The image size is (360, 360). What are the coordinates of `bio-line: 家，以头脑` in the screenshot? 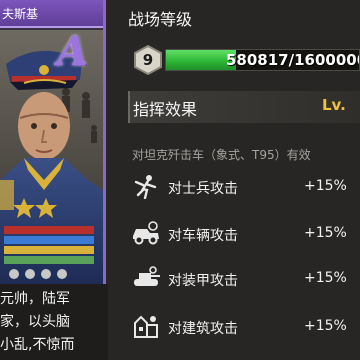 It's located at (35, 322).